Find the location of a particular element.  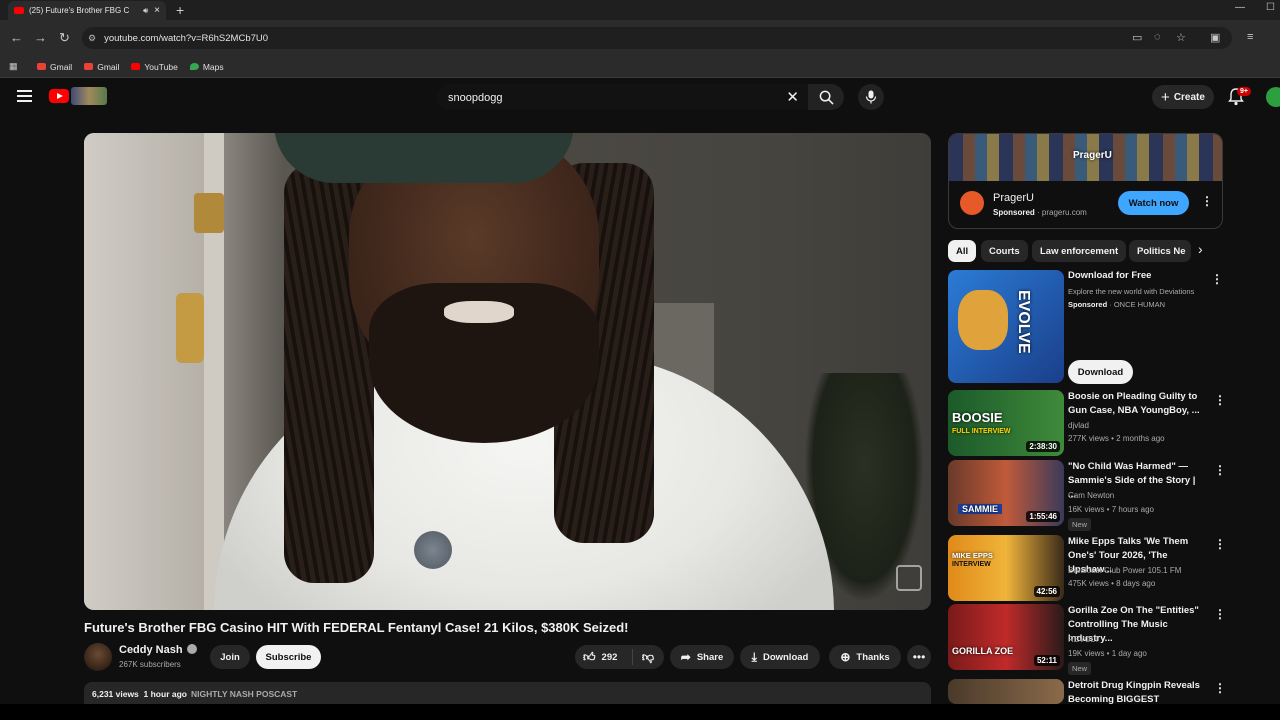

bookmark-youtube: YouTube is located at coordinates (154, 67).